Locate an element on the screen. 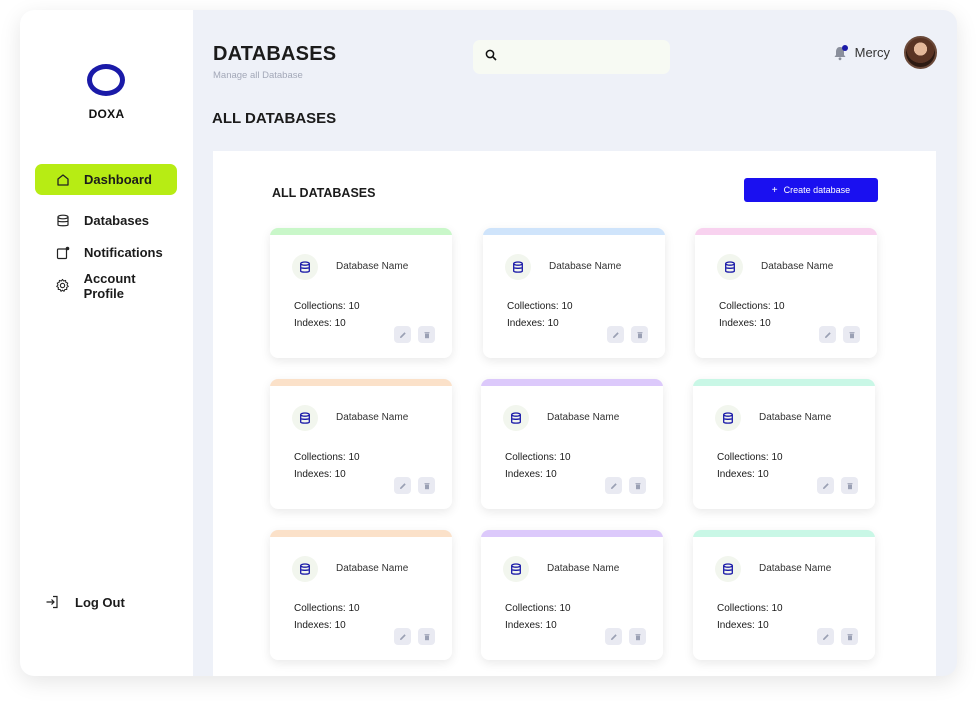 The image size is (977, 707). logout-label: Log Out is located at coordinates (100, 602).